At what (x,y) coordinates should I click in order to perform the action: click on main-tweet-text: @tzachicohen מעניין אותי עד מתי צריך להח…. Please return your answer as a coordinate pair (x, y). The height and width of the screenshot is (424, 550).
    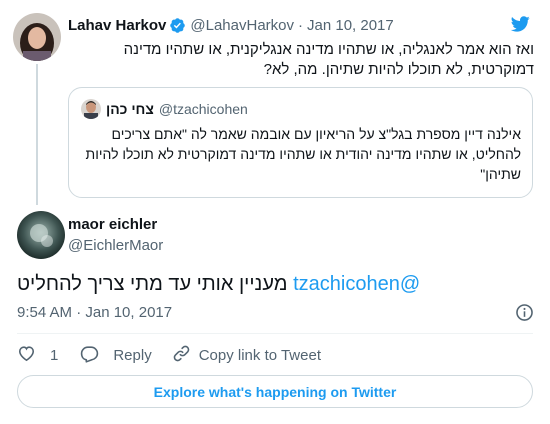
    Looking at the image, I should click on (275, 284).